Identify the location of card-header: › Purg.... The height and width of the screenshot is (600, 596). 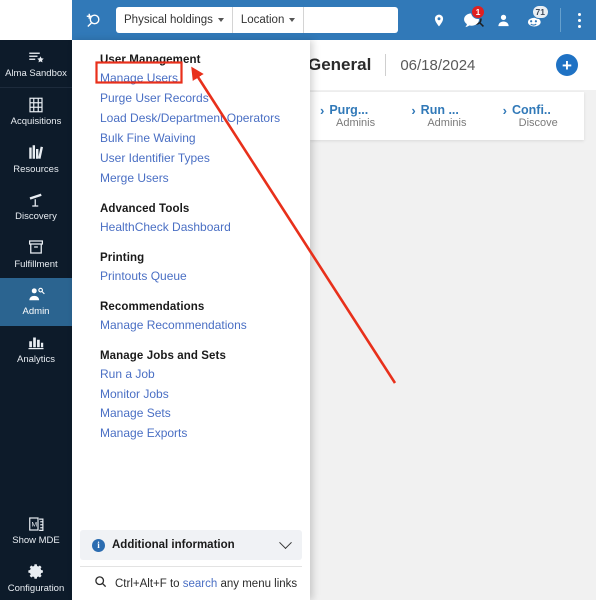
(360, 110).